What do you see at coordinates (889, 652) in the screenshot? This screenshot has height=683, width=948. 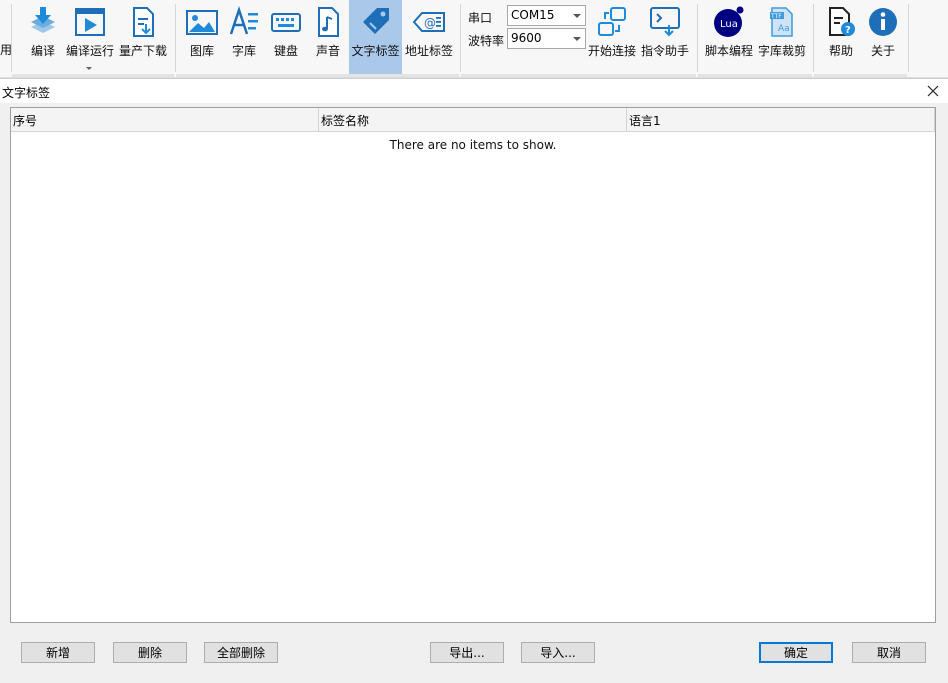 I see `cancel-button: 取消` at bounding box center [889, 652].